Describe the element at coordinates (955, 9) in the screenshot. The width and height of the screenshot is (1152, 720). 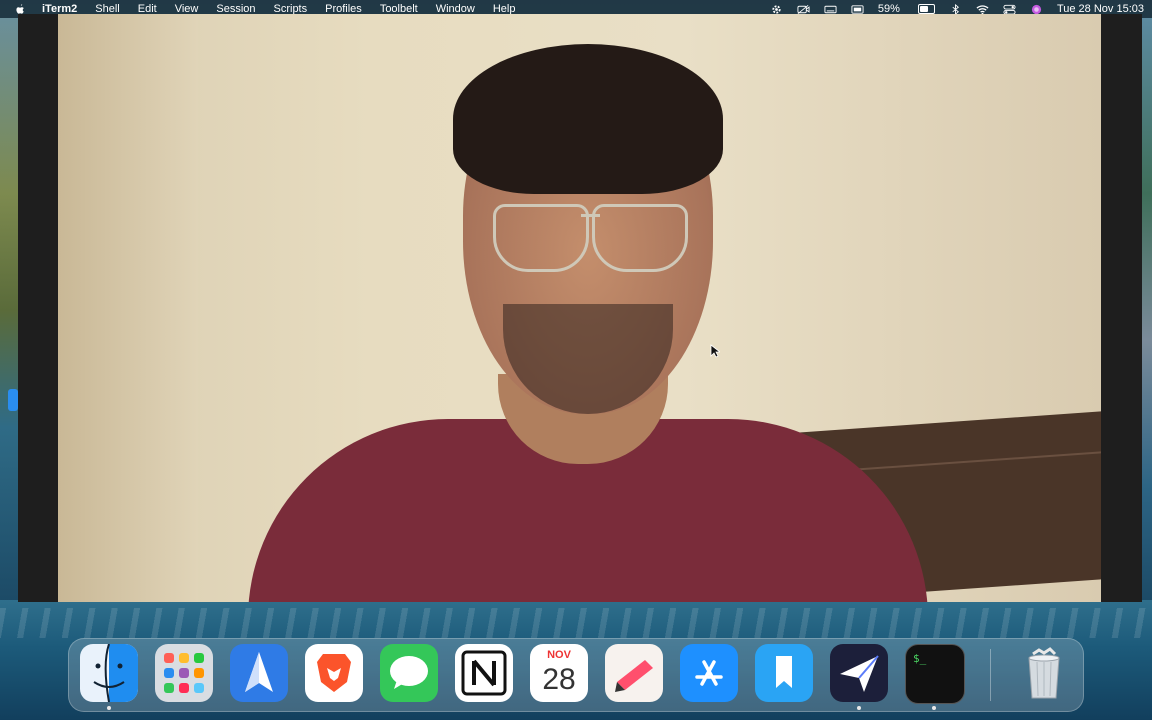
I see `bluetooth-icon` at that location.